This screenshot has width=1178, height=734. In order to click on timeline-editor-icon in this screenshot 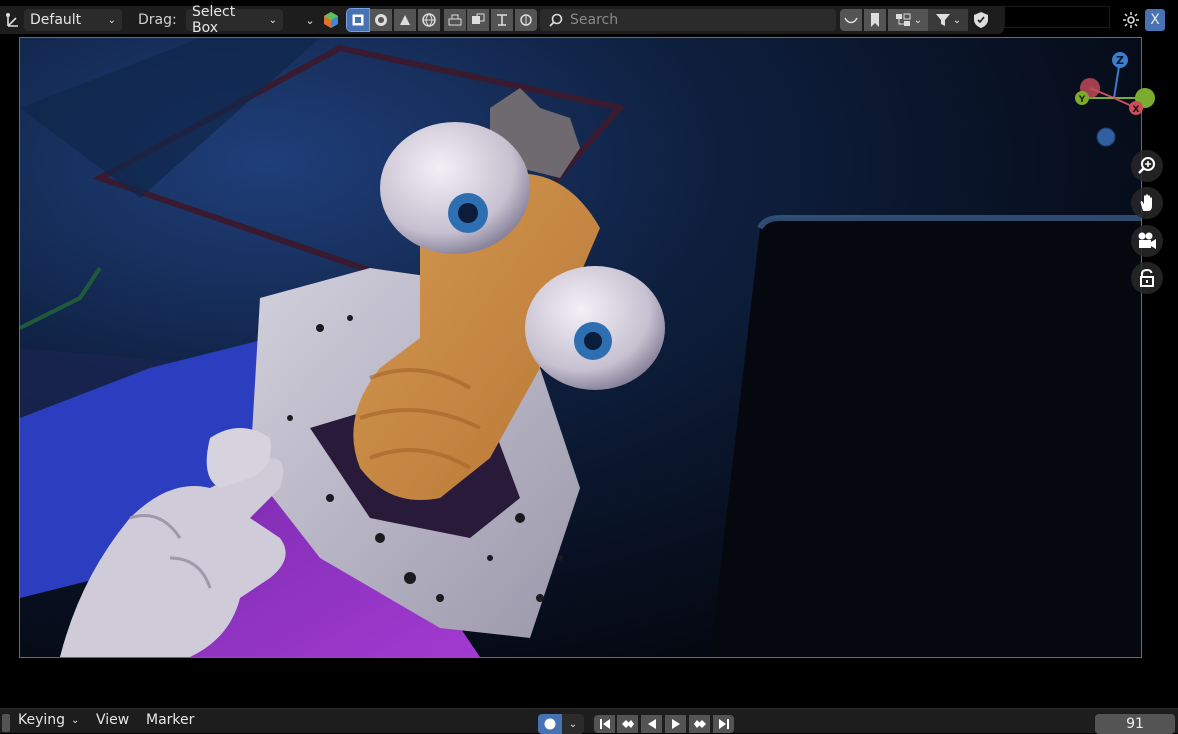, I will do `click(6, 723)`.